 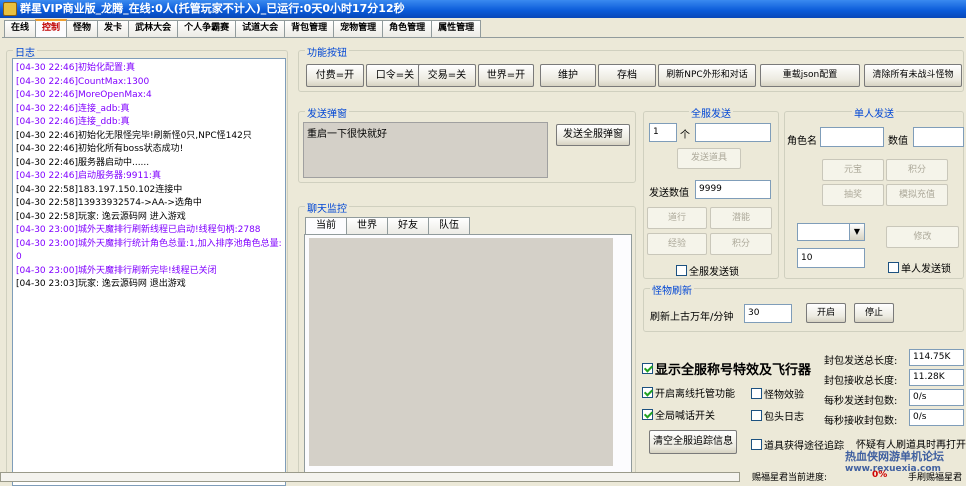 I want to click on chat-title: 聊天监控, so click(x=327, y=207).